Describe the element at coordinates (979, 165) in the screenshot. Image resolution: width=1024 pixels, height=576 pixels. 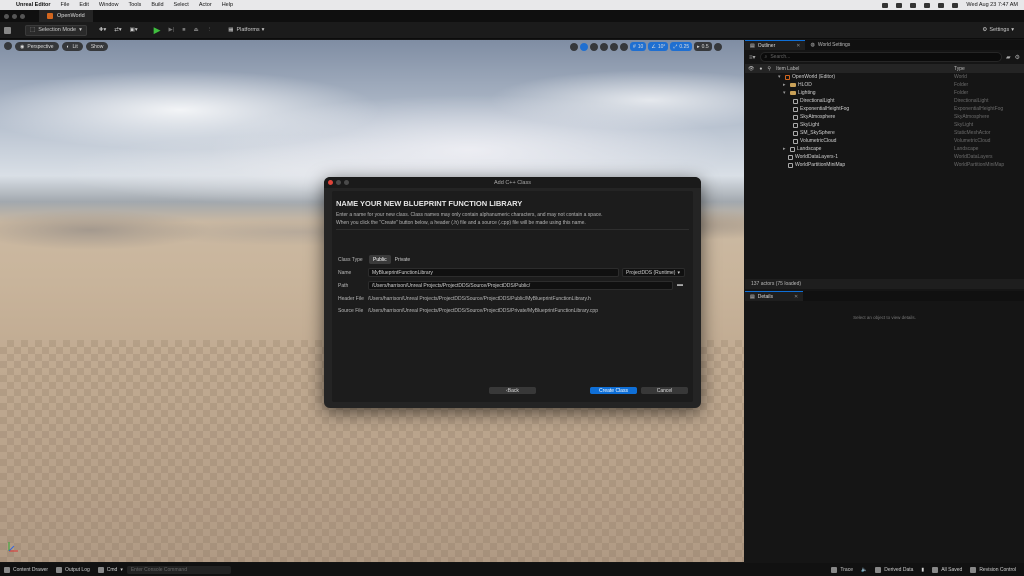
I see `row-type: WorldPartitionMiniMap` at that location.